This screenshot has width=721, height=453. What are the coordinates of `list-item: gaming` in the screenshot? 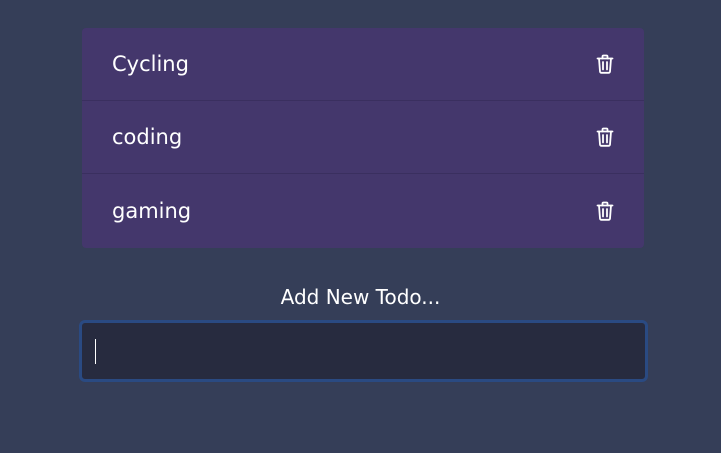 It's located at (363, 211).